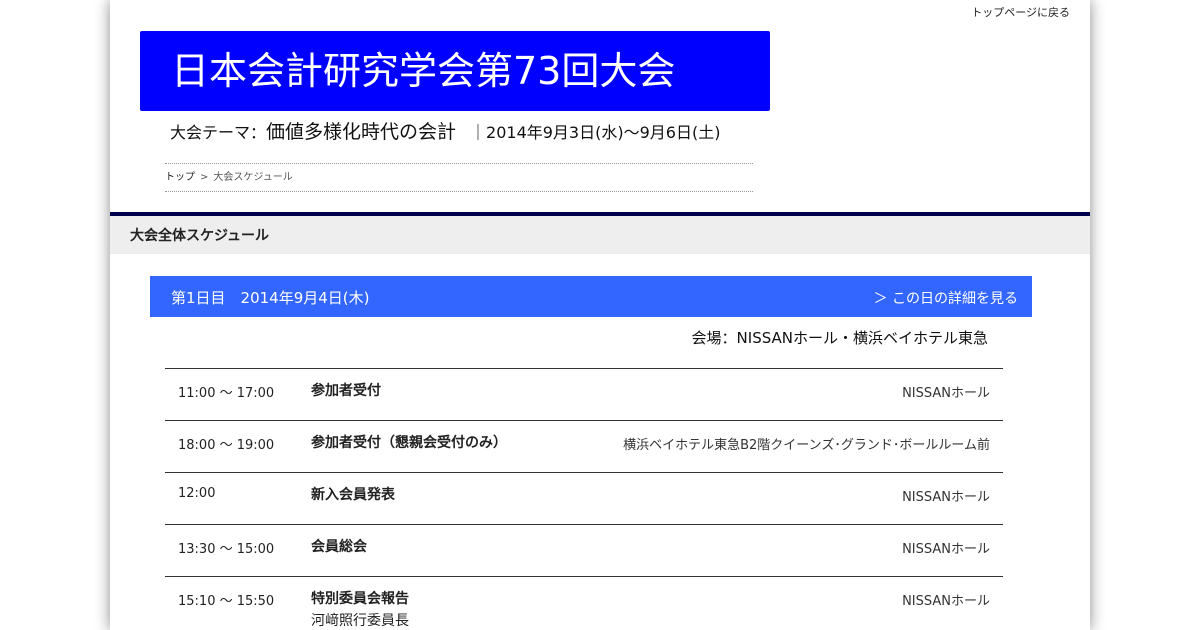  What do you see at coordinates (584, 602) in the screenshot?
I see `schedule-row: 15:10 ～ 15:50 特別委員会報告 河﨑照行委員長 NISSANホール` at bounding box center [584, 602].